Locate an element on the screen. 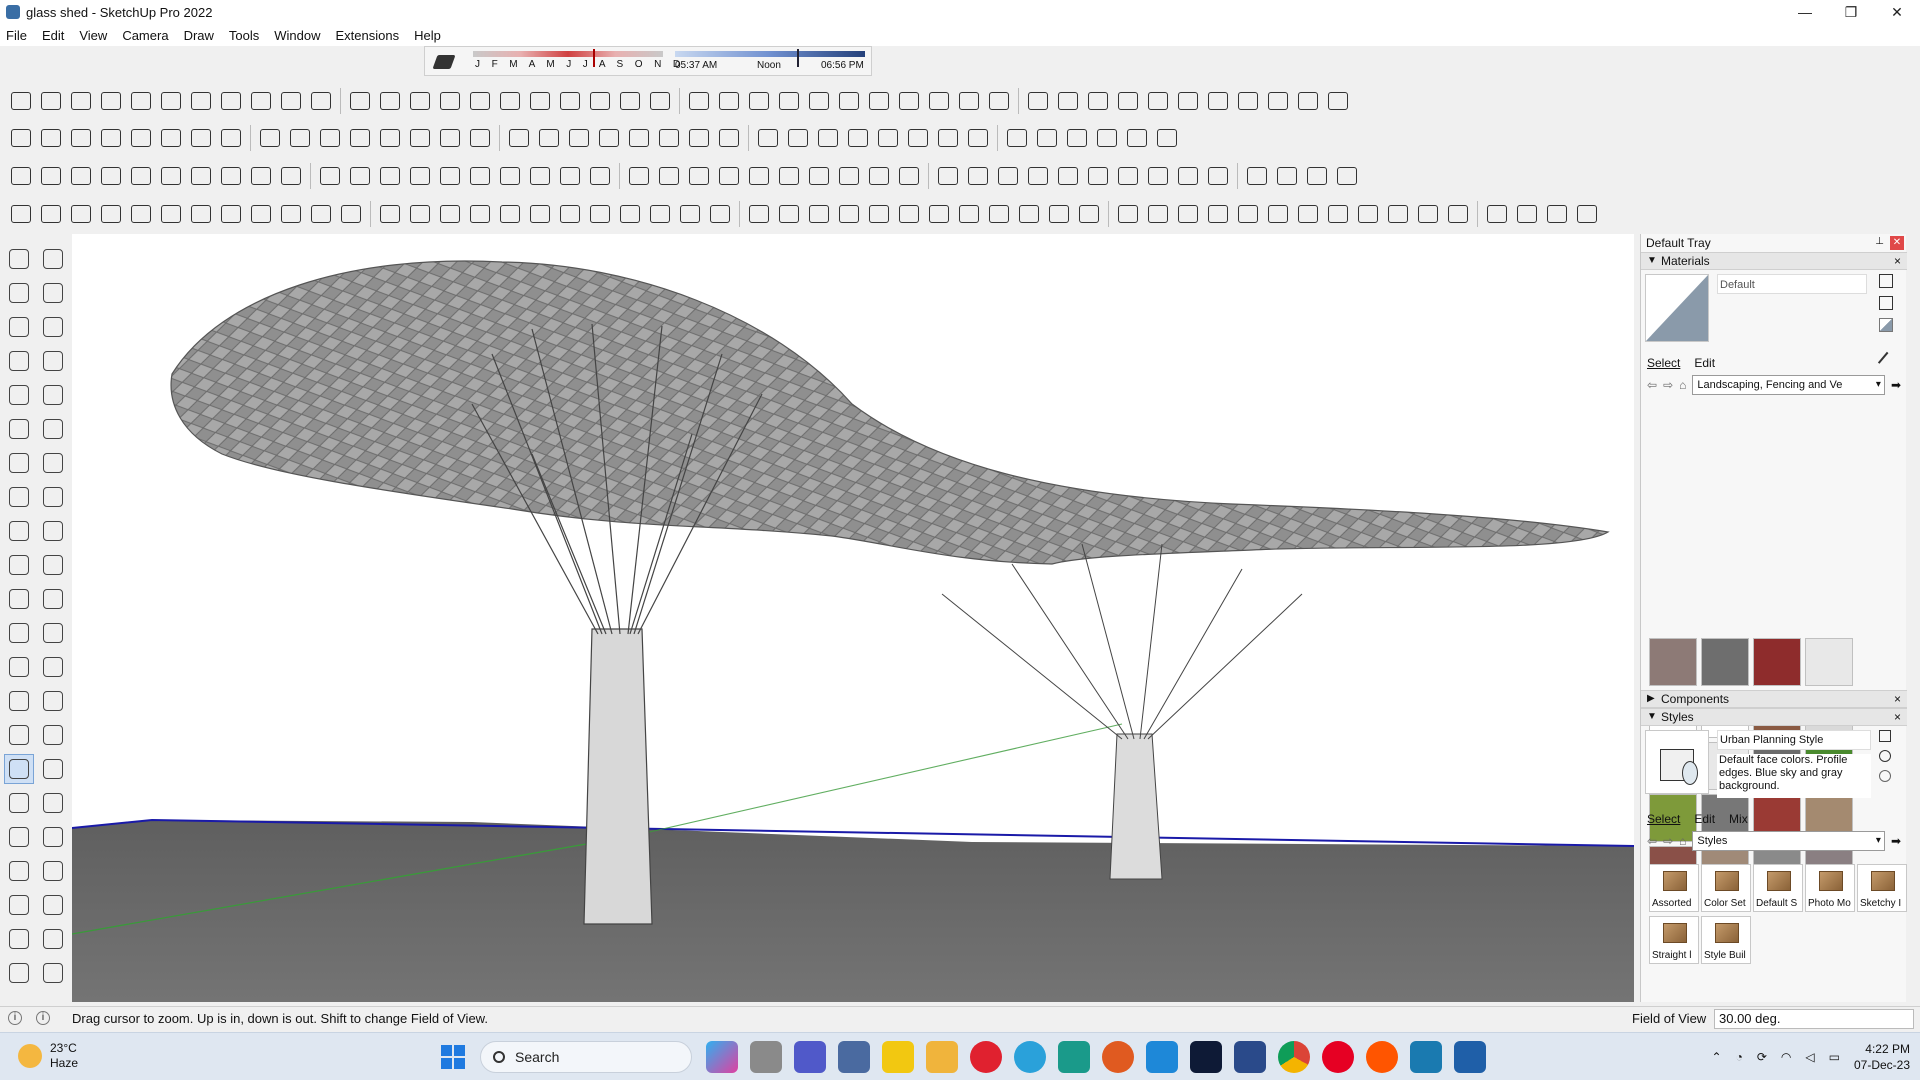 The height and width of the screenshot is (1080, 1920). wifi-icon: ◠ is located at coordinates (1786, 1057).